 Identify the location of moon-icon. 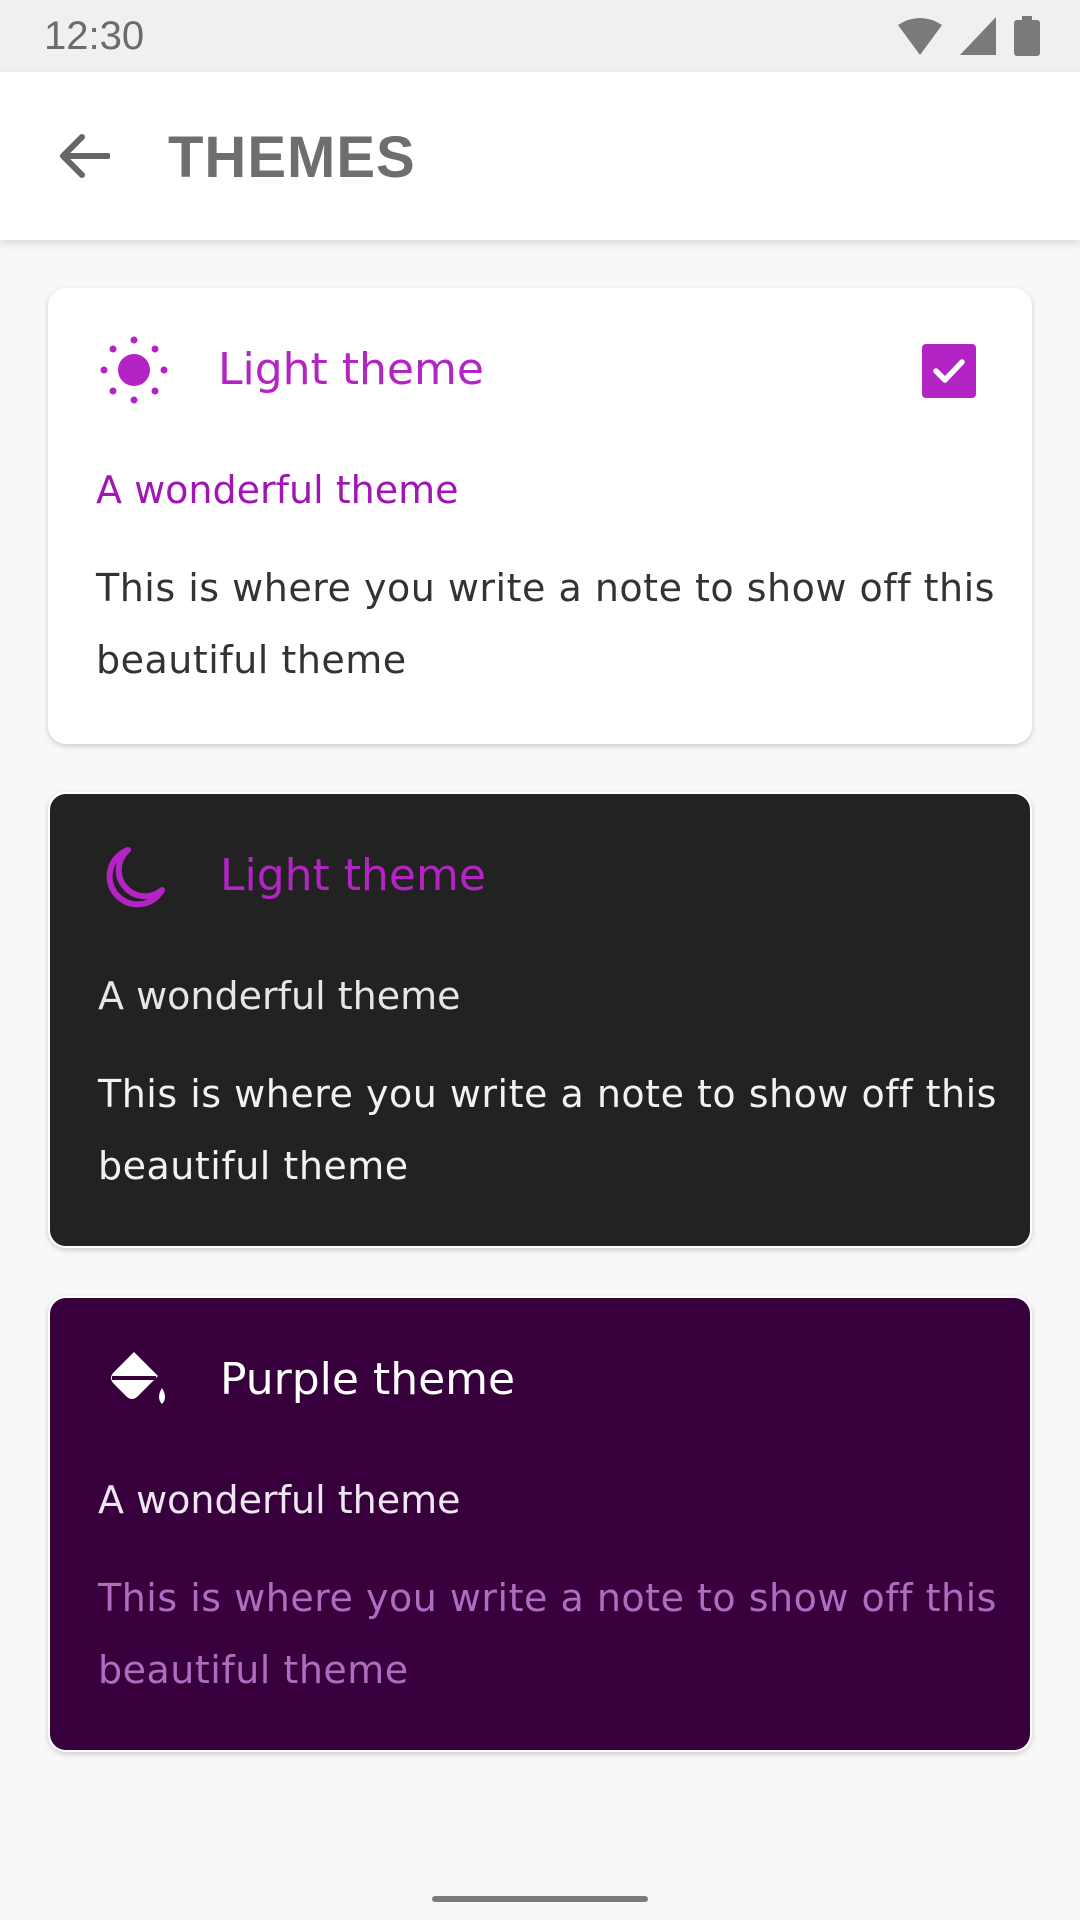
(135, 877).